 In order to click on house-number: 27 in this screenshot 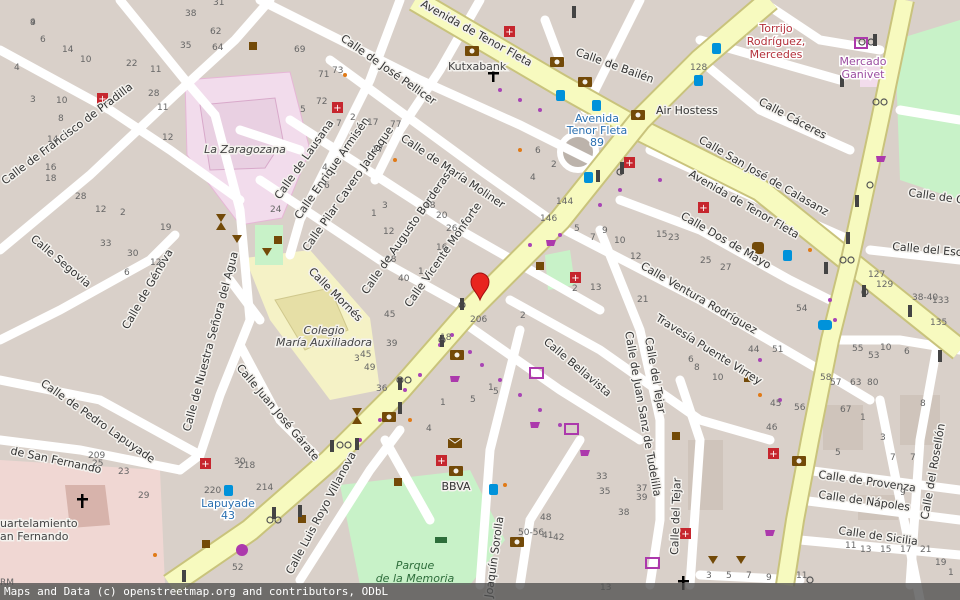, I will do `click(725, 268)`.